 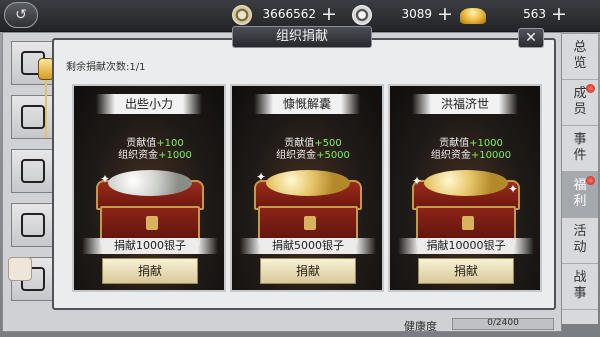 I want to click on tab-label: 活动, so click(x=580, y=239).